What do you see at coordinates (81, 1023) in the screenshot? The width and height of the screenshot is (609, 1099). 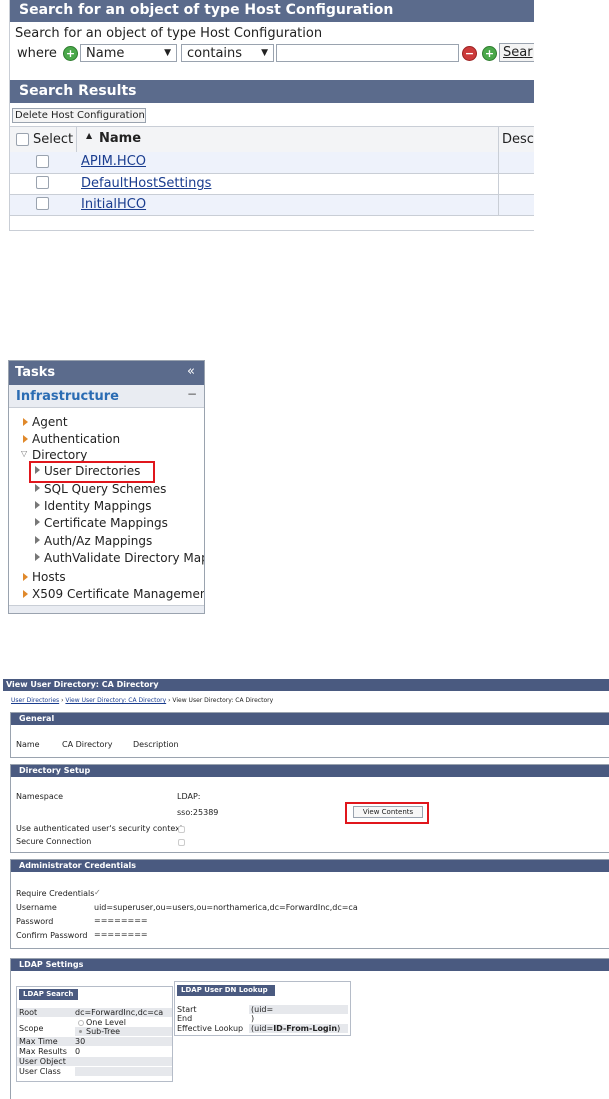 I see `scope-one-level-radio` at bounding box center [81, 1023].